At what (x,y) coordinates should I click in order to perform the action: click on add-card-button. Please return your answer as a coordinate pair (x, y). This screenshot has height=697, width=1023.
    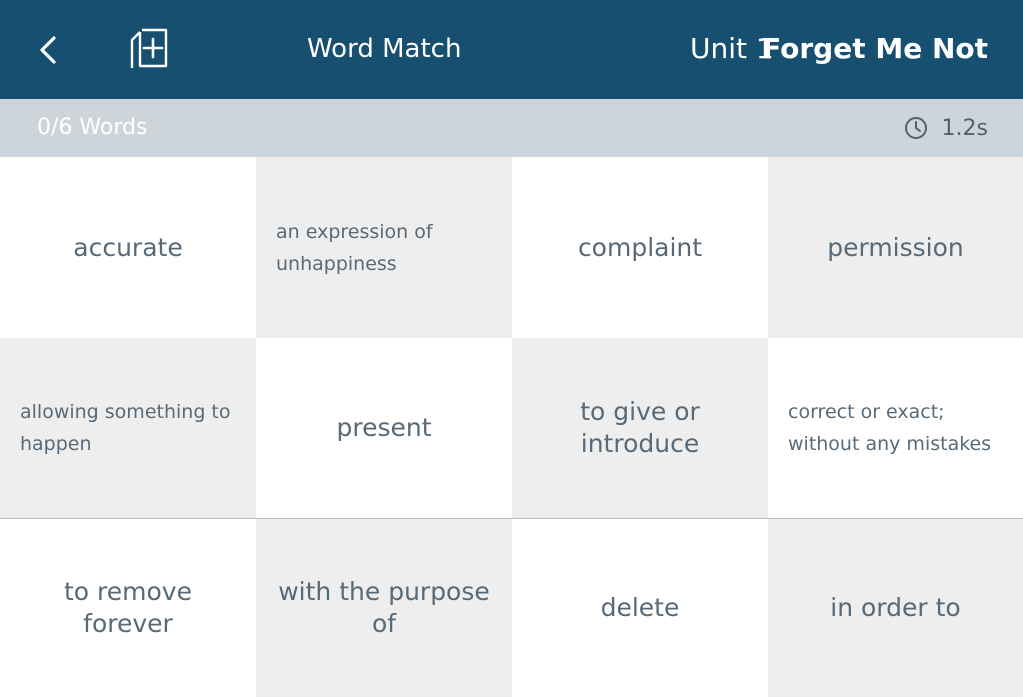
    Looking at the image, I should click on (150, 49).